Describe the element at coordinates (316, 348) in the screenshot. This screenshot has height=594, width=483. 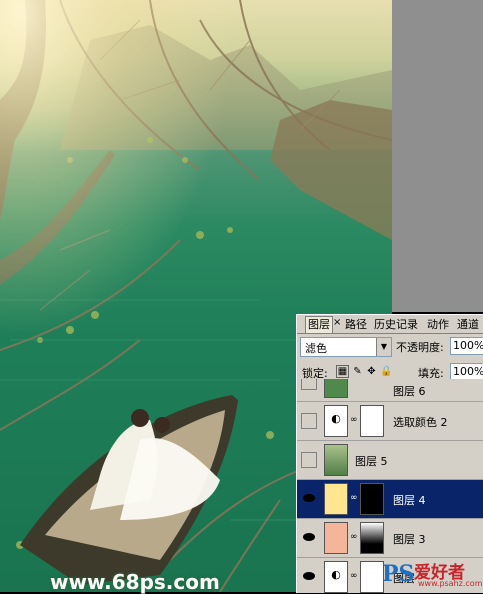
I see `blend-mode-value: 滤色` at that location.